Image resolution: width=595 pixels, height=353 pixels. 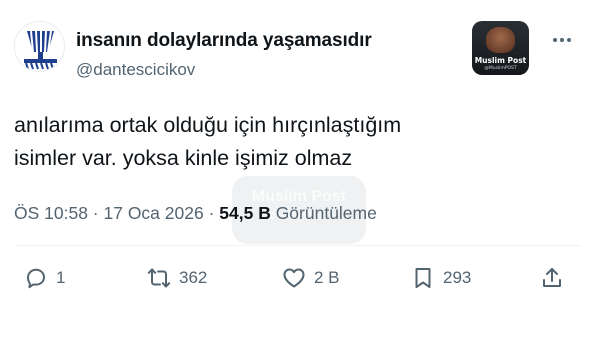 I want to click on retweet-button: 362, so click(x=177, y=278).